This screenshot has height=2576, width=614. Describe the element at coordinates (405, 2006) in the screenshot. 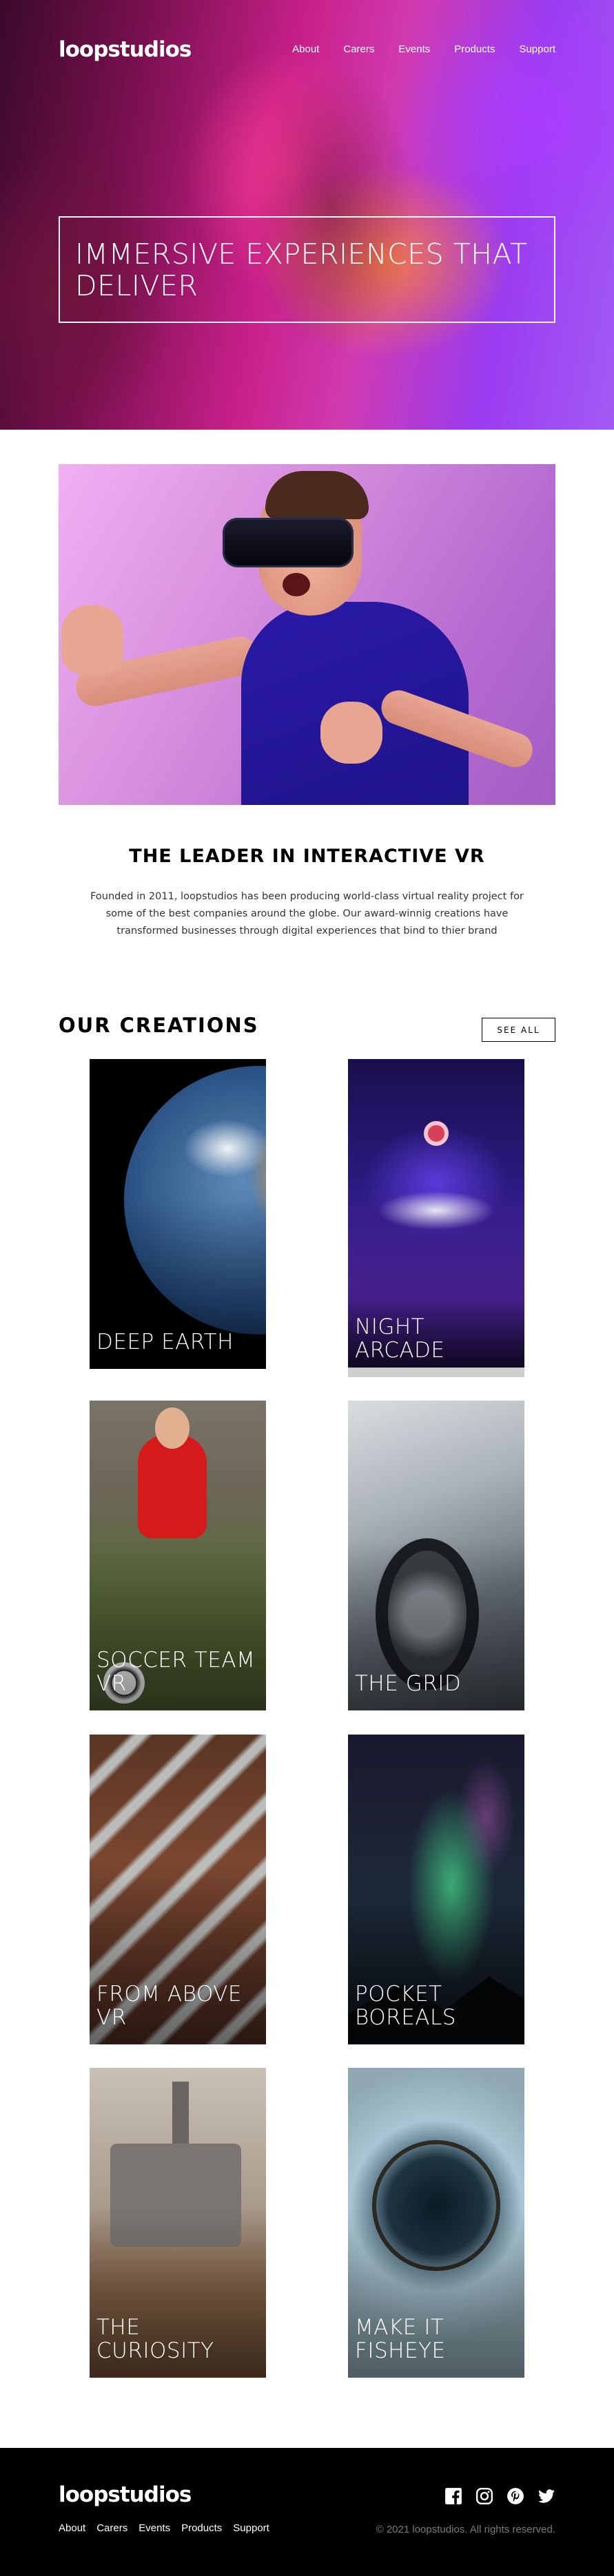

I see `creation-label: Pocket Boreals` at that location.